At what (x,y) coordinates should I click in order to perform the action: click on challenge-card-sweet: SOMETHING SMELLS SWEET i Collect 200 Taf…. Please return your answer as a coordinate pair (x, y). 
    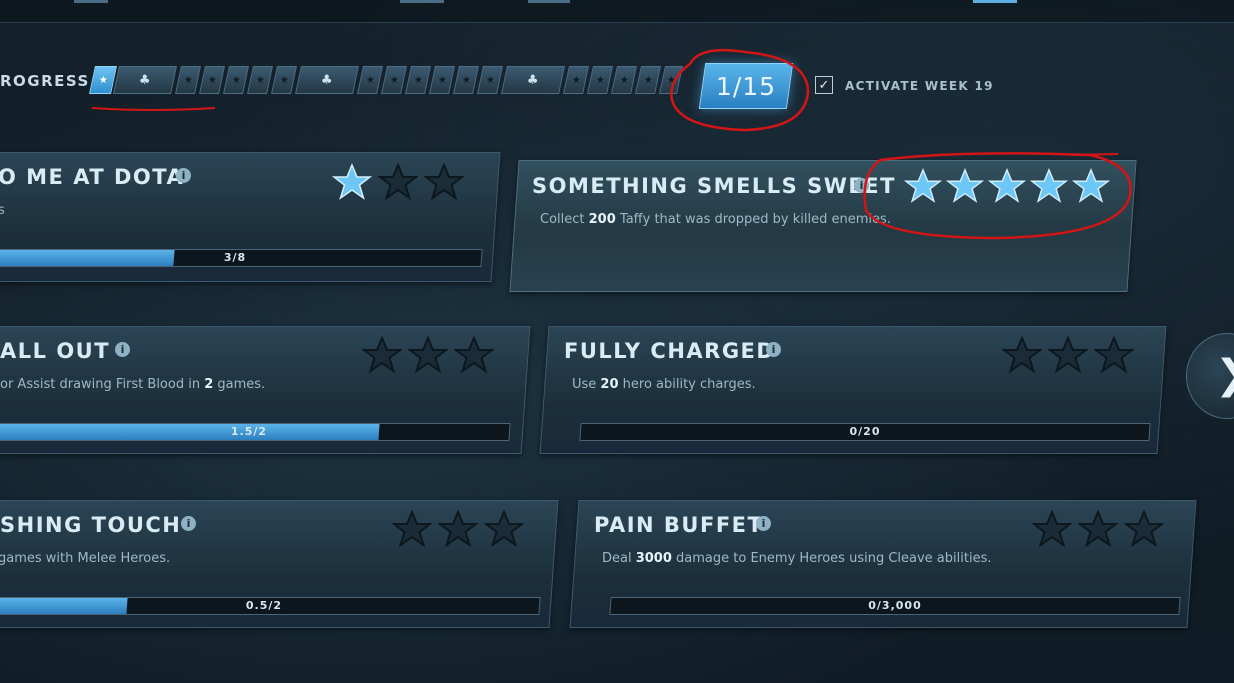
    Looking at the image, I should click on (823, 226).